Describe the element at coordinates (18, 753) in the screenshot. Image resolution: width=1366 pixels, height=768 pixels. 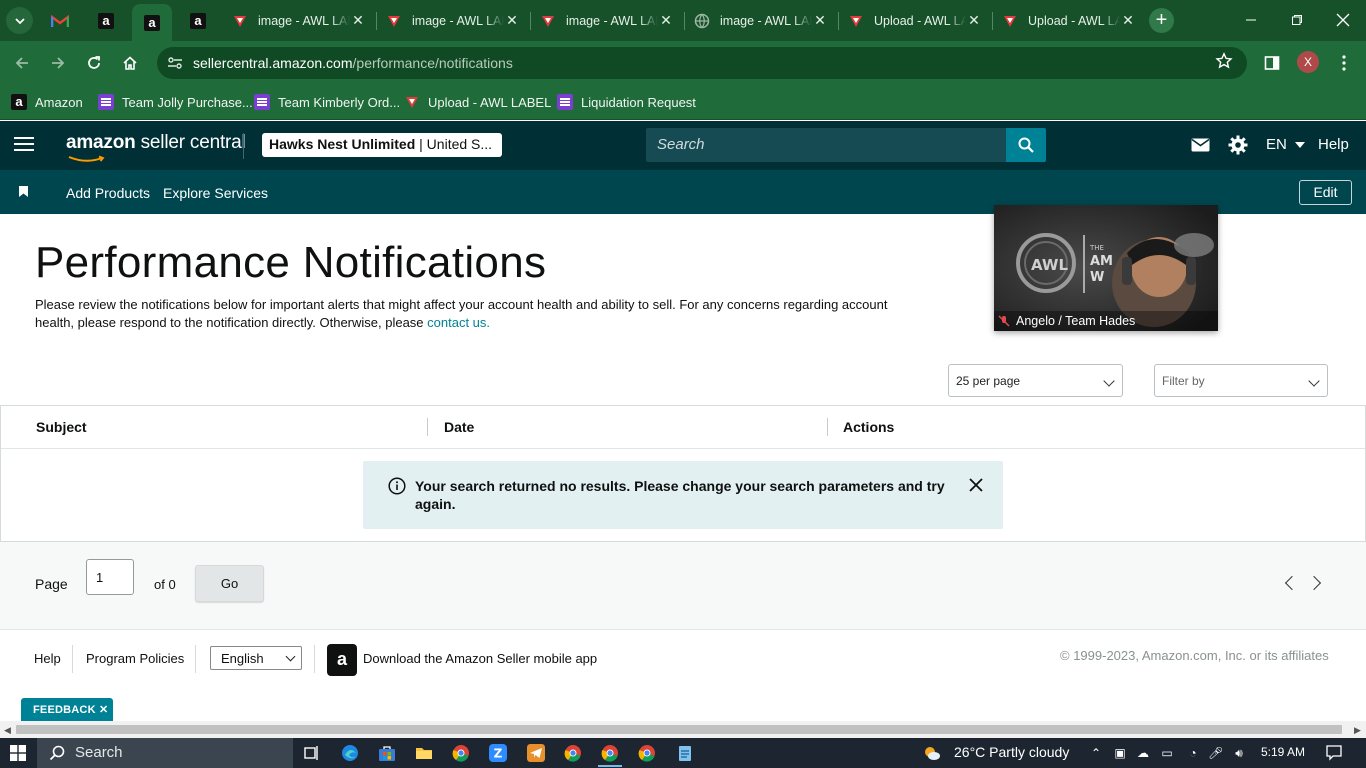
I see `windows-start-icon` at that location.